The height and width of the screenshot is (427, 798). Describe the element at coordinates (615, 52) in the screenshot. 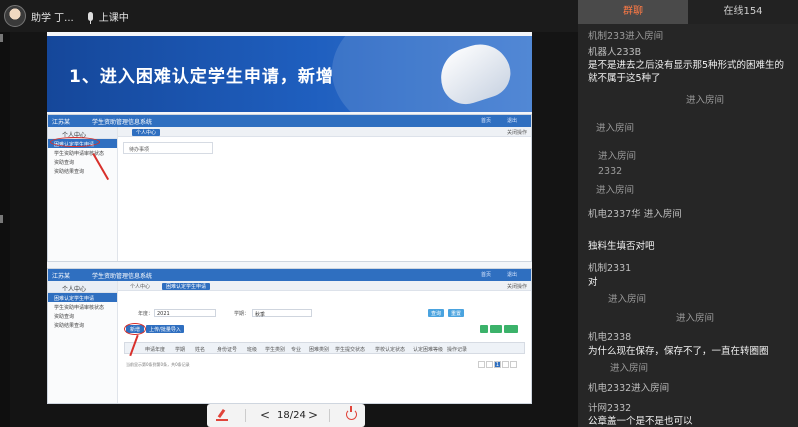

I see `chat-message-sender: 机器人233B` at that location.